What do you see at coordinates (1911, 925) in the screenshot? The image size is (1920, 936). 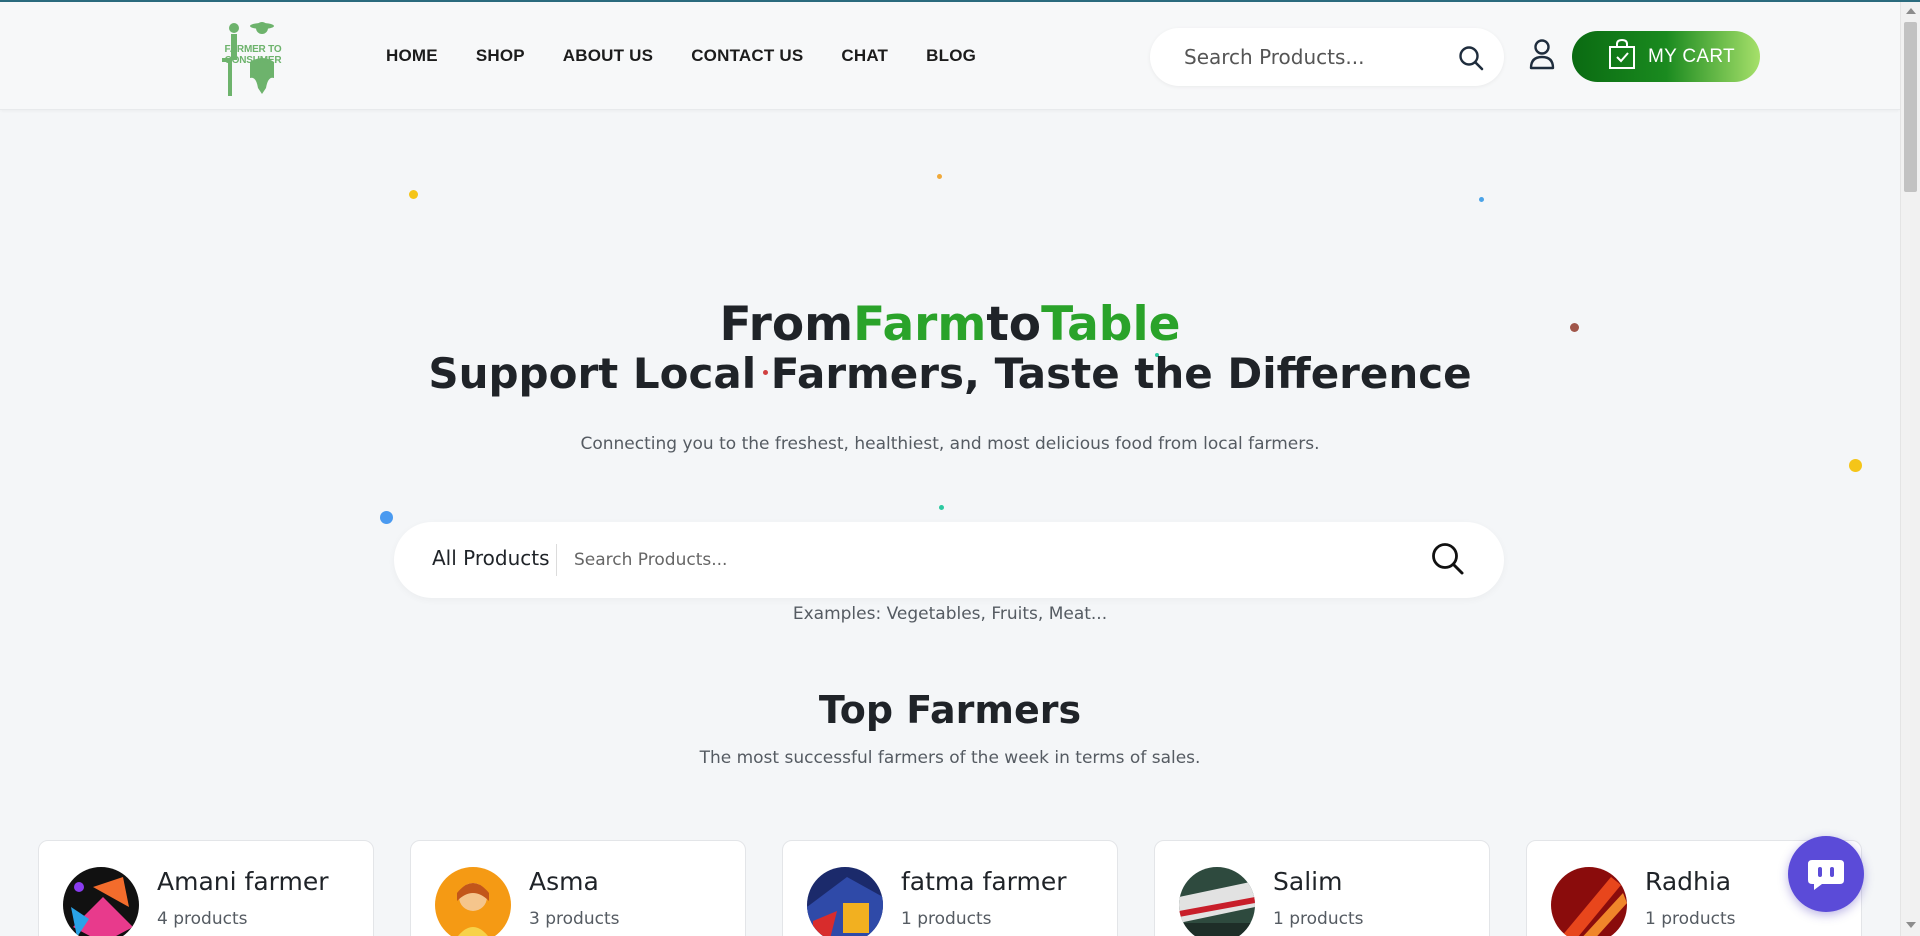 I see `scroll-down-arrow-icon` at bounding box center [1911, 925].